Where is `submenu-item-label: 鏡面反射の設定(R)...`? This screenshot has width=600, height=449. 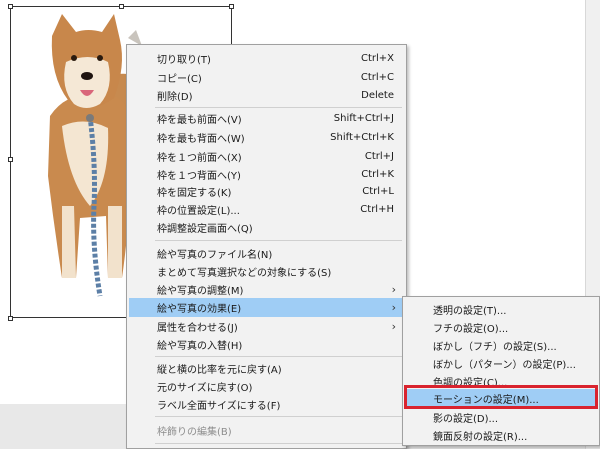
submenu-item-label: 鏡面反射の設定(R)... is located at coordinates (480, 437).